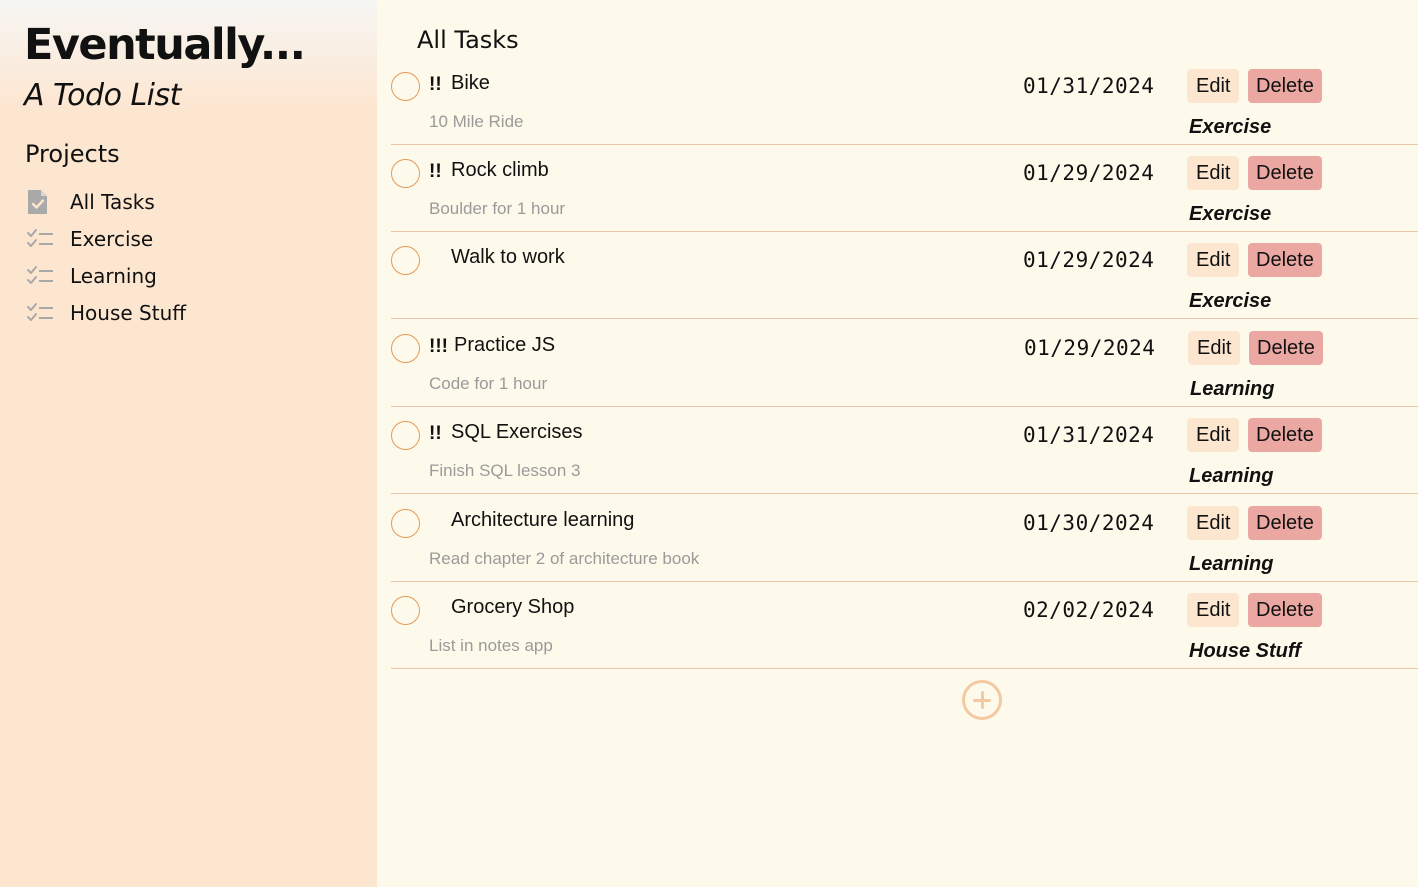  Describe the element at coordinates (505, 470) in the screenshot. I see `task-description: Finish SQL lesson 3` at that location.